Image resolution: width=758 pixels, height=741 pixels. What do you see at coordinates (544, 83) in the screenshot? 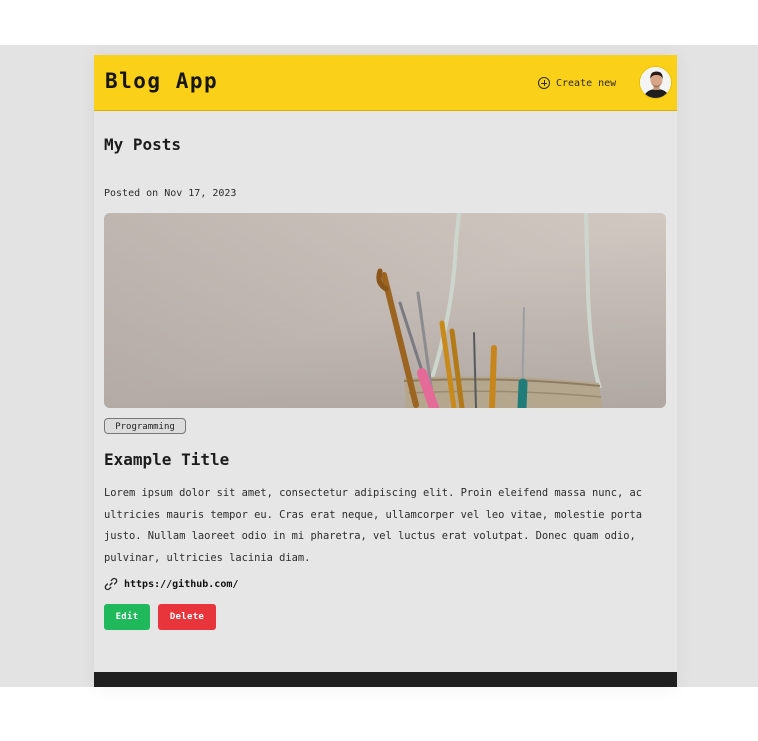
I see `plus-circle-icon` at bounding box center [544, 83].